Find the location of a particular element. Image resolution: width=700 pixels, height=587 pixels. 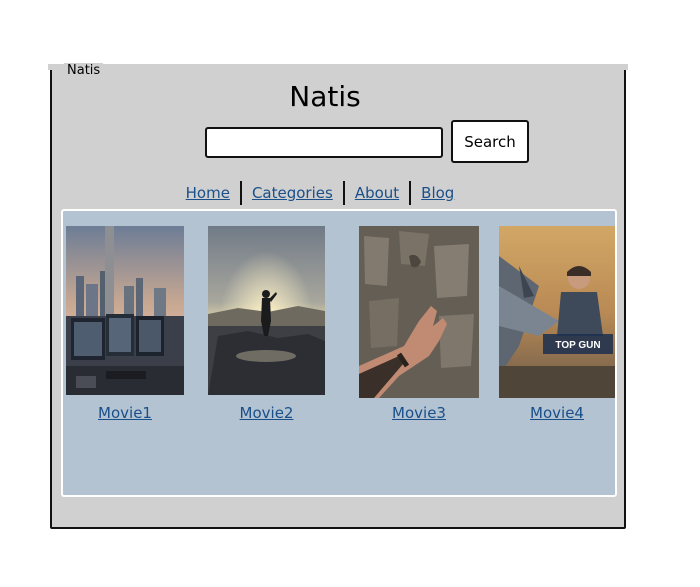

movie1-poster is located at coordinates (125, 310).